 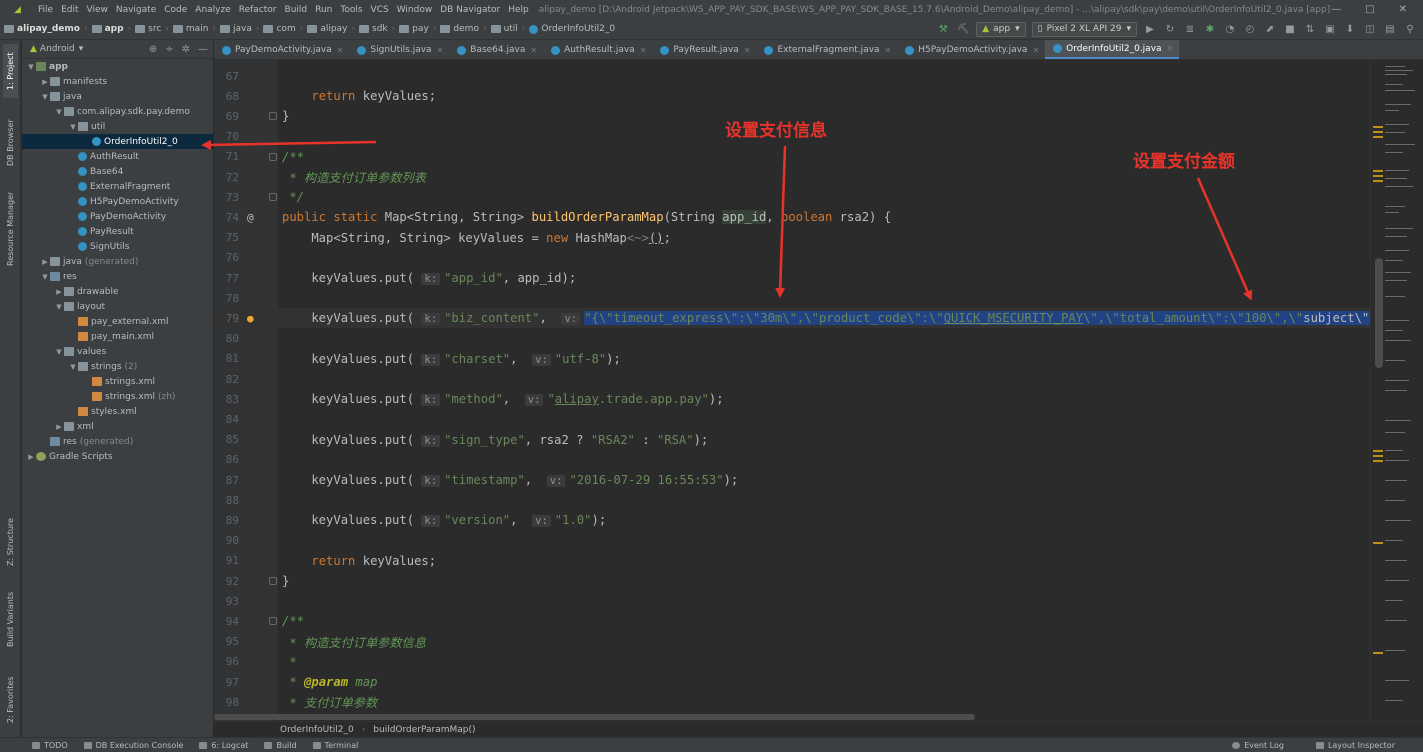 I want to click on tab-h5paydemoactivity: H5PayDemoActivity.java ✕, so click(x=971, y=49).